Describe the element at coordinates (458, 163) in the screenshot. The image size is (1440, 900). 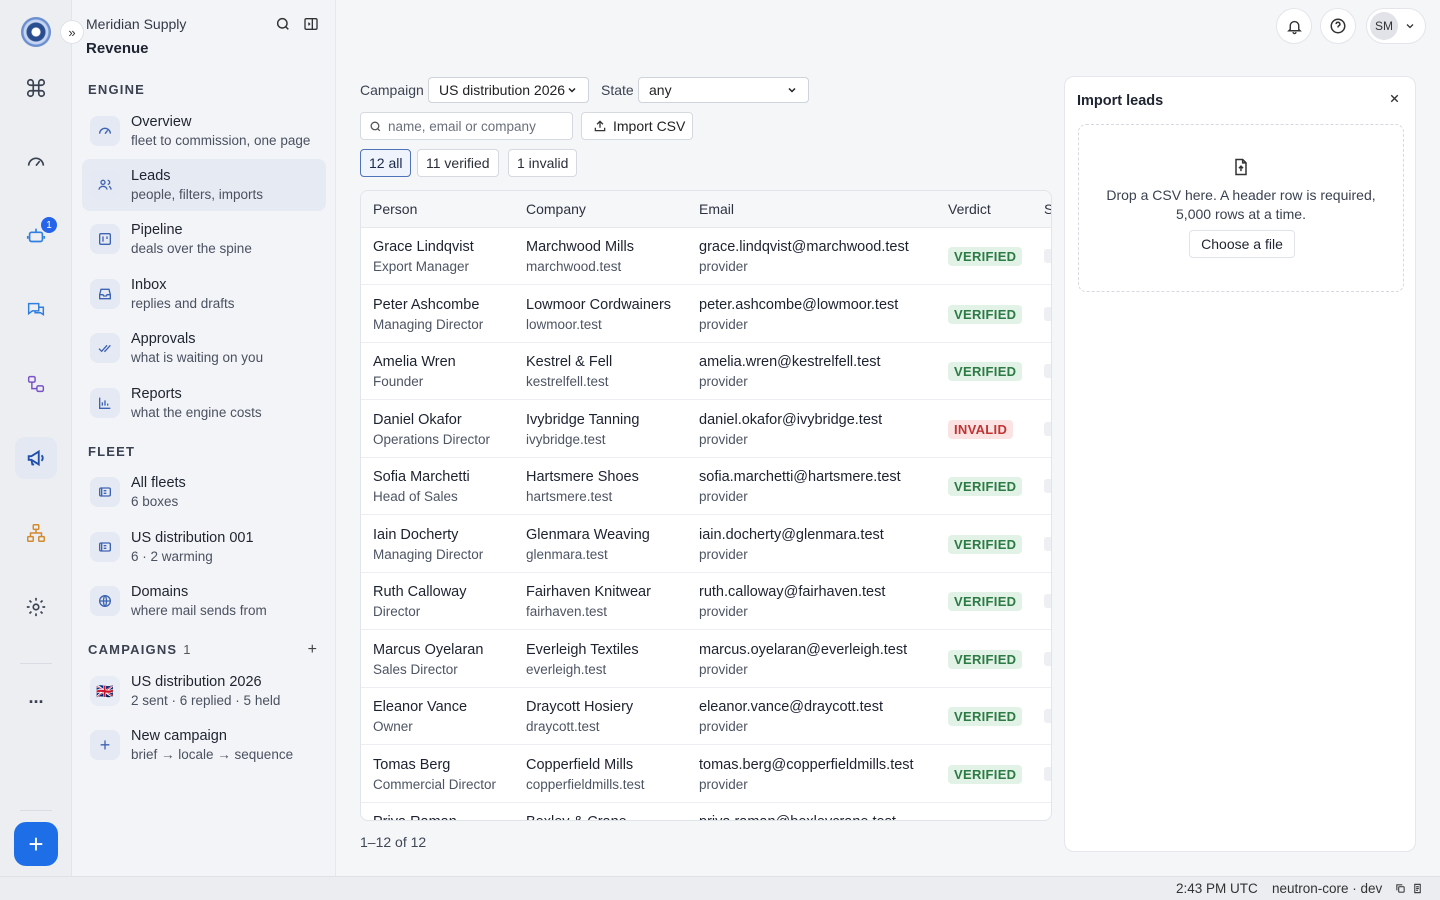
I see `chip-verified: 11 verified` at that location.